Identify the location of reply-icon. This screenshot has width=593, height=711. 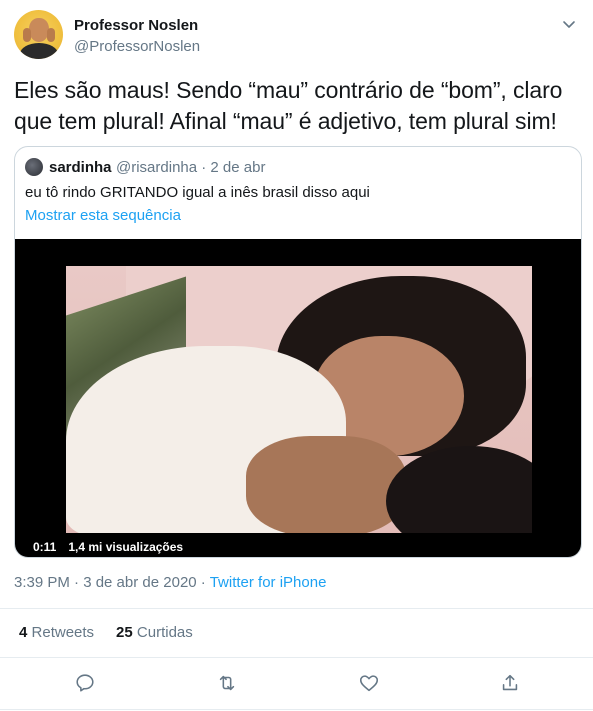
(85, 683).